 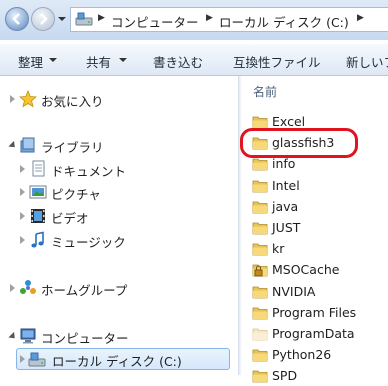 What do you see at coordinates (110, 100) in the screenshot?
I see `nav-item-favorites: お気に入り` at bounding box center [110, 100].